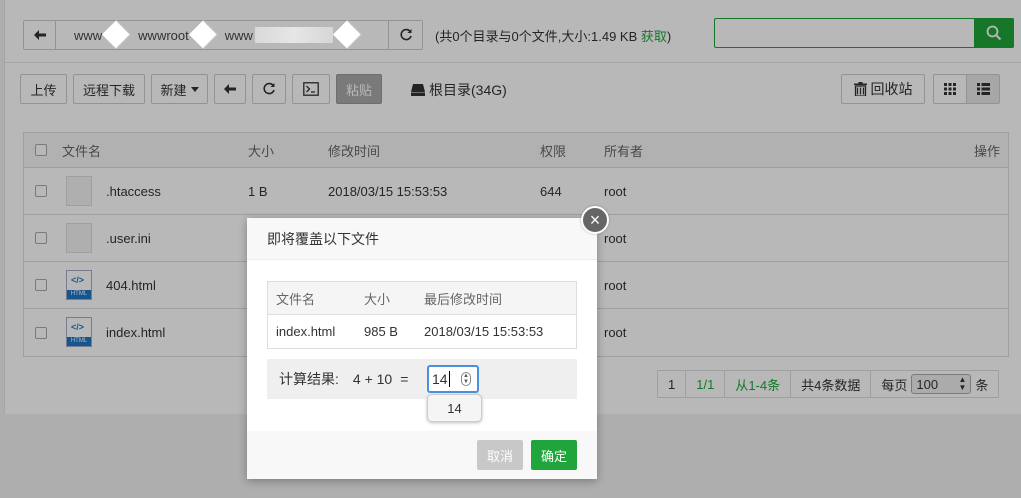  What do you see at coordinates (293, 35) in the screenshot?
I see `redacted-text` at bounding box center [293, 35].